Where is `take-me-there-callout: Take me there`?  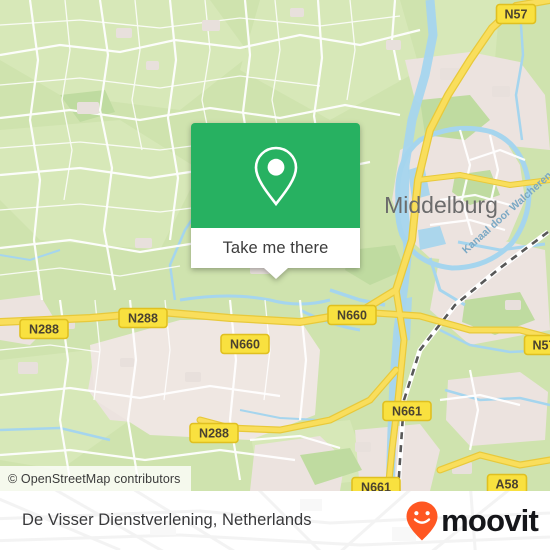
take-me-there-callout: Take me there is located at coordinates (275, 201).